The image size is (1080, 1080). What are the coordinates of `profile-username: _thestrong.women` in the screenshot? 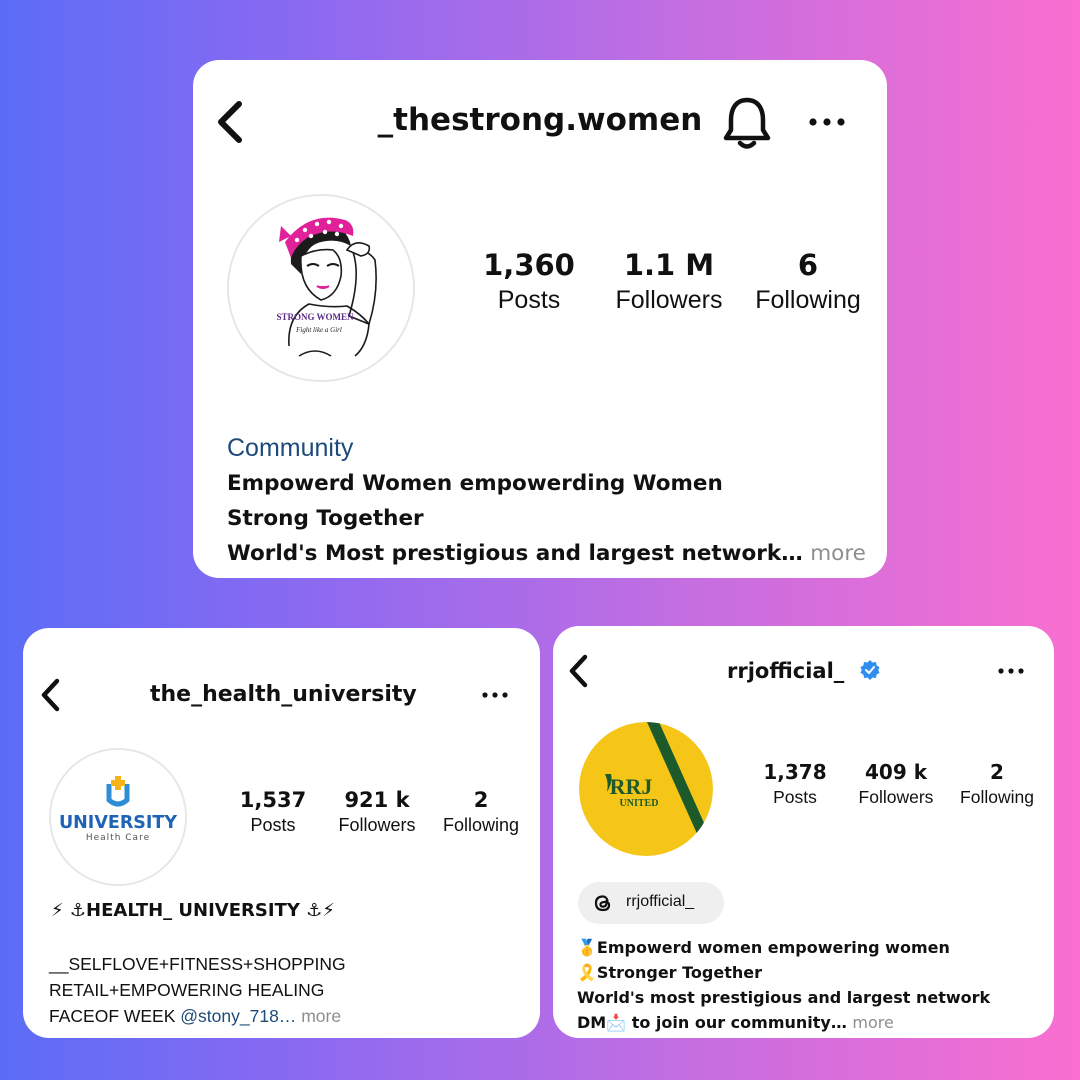 It's located at (540, 120).